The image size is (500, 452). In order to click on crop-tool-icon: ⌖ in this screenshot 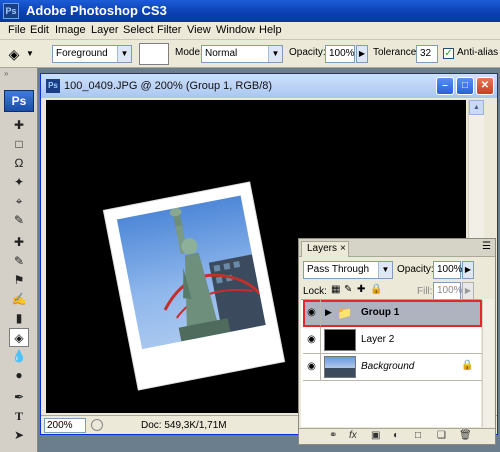, I will do `click(19, 201)`.